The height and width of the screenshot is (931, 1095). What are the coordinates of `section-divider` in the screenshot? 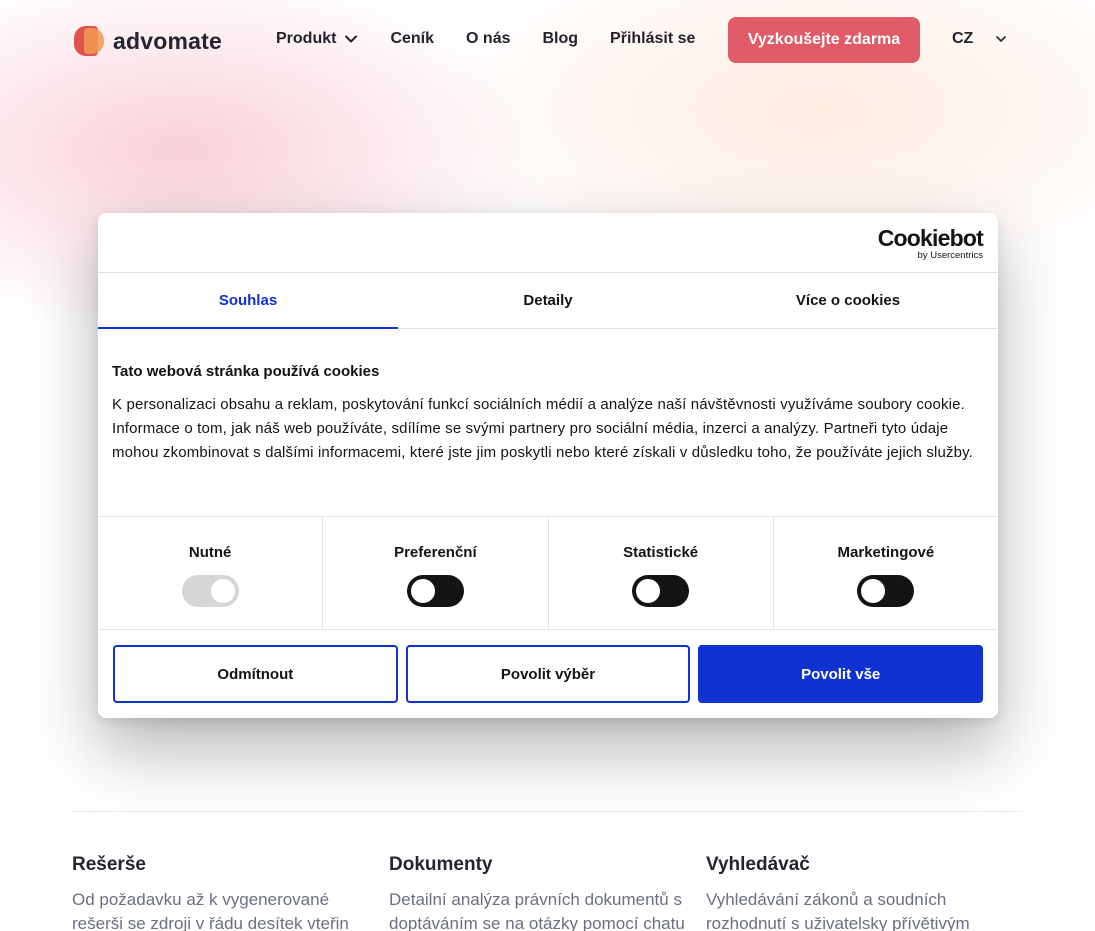 It's located at (547, 811).